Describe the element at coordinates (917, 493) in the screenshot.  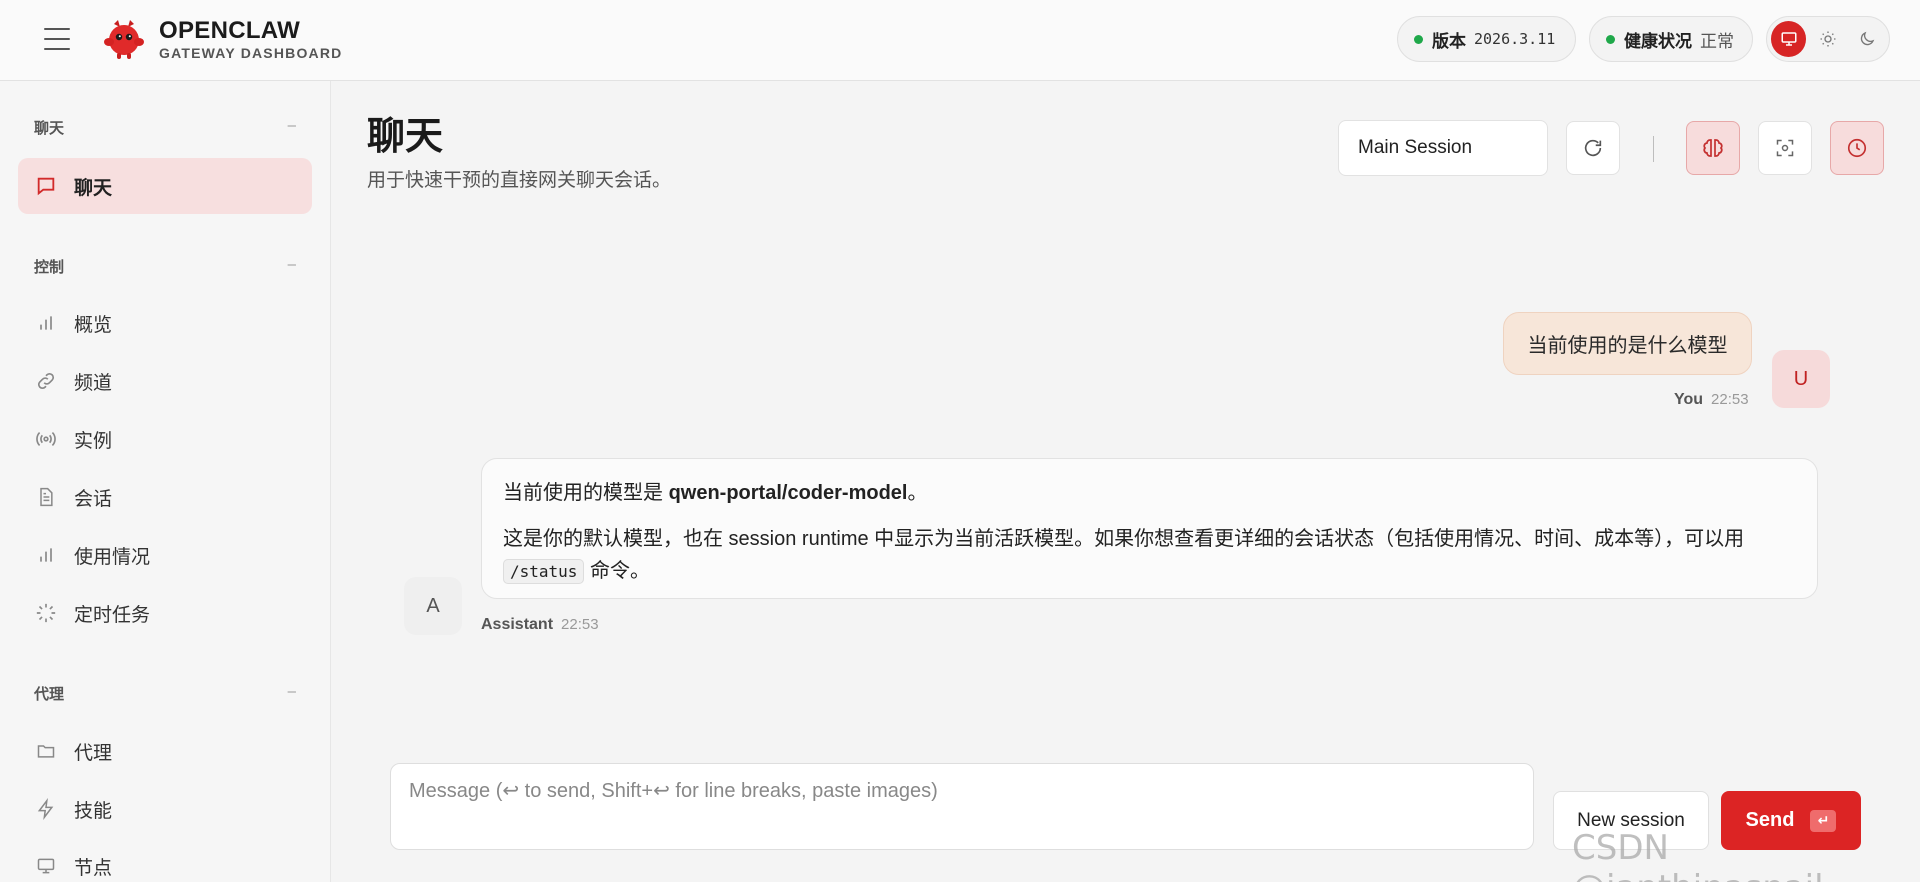
I see `text-span: 。` at that location.